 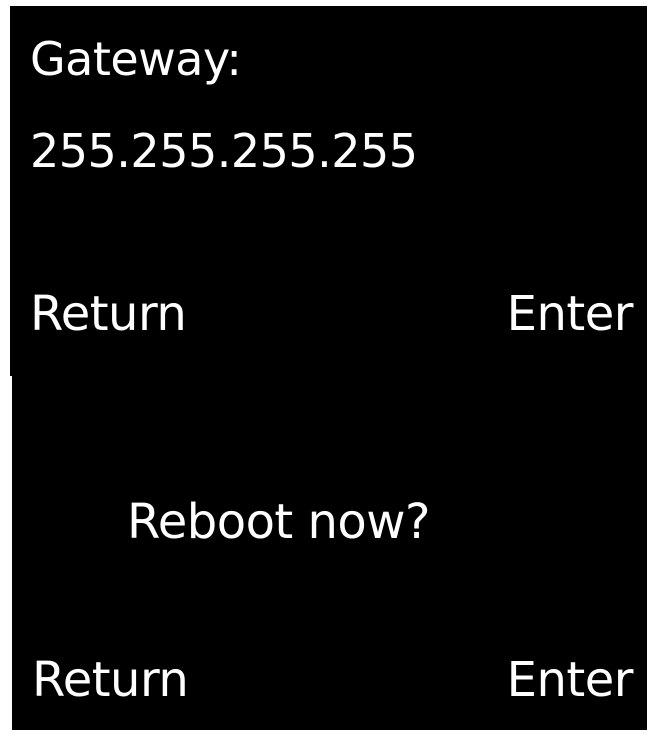 I want to click on gateway-value: 255.255.255.255, so click(x=224, y=151).